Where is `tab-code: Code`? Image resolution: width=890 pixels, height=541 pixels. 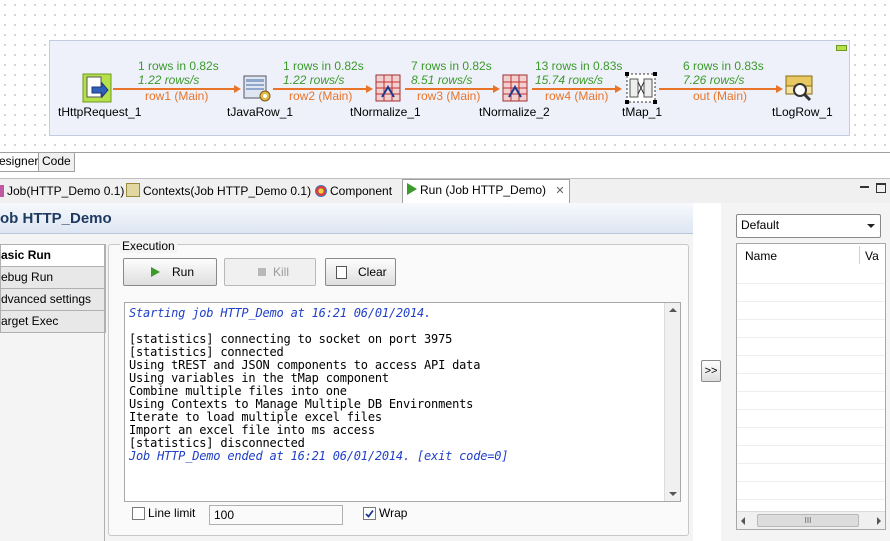
tab-code: Code is located at coordinates (56, 162).